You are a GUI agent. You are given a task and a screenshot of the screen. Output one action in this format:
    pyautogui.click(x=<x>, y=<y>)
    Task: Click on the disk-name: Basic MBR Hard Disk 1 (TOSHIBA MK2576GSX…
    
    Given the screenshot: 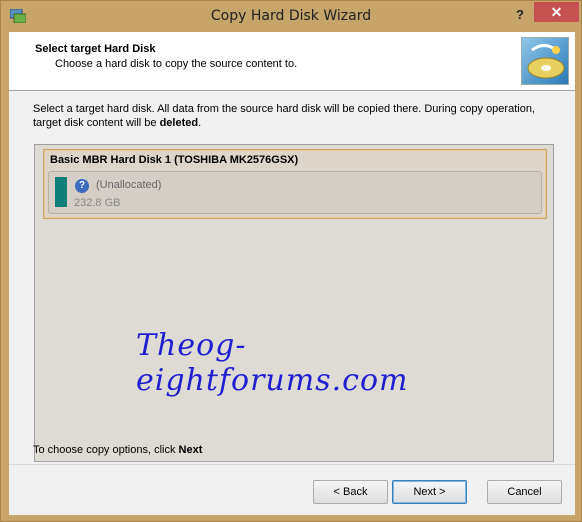 What is the action you would take?
    pyautogui.click(x=174, y=160)
    